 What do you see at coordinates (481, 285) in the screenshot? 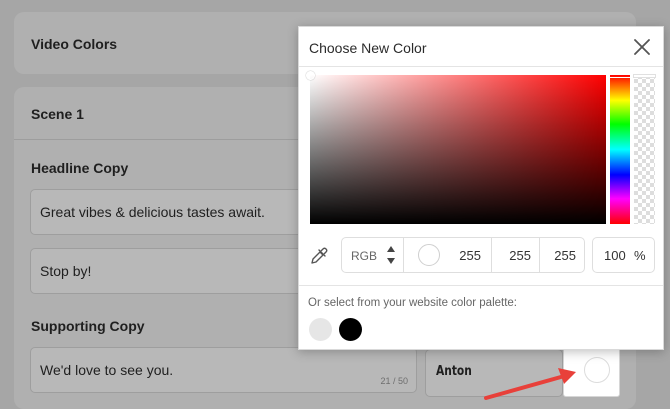
I see `palette-divider` at bounding box center [481, 285].